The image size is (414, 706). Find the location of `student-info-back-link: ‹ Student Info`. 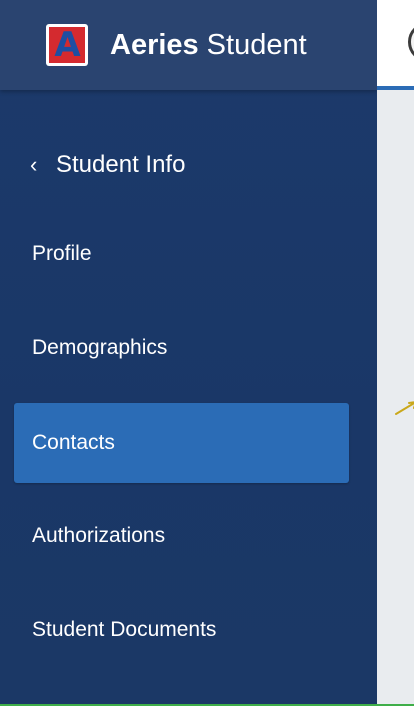

student-info-back-link: ‹ Student Info is located at coordinates (107, 165).